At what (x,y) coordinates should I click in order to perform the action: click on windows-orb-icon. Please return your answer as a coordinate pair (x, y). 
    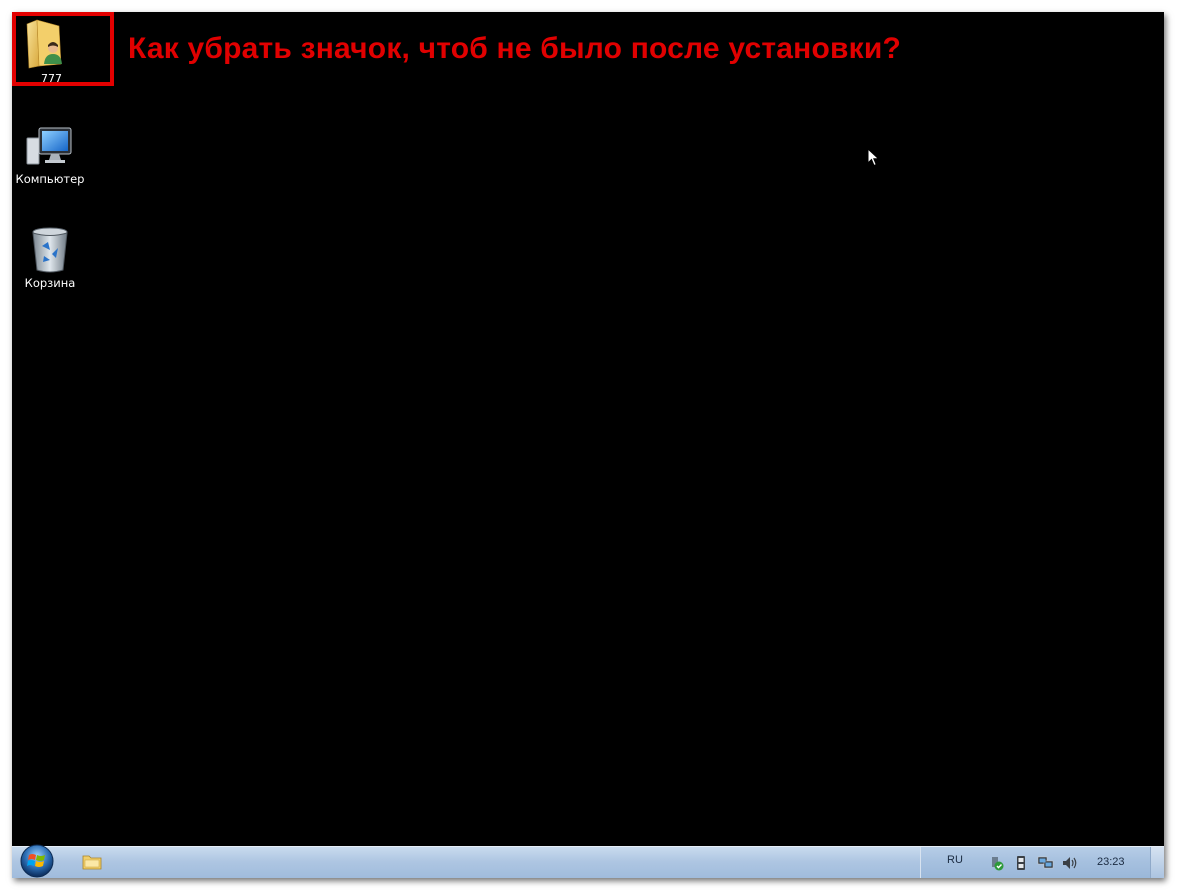
    Looking at the image, I should click on (37, 861).